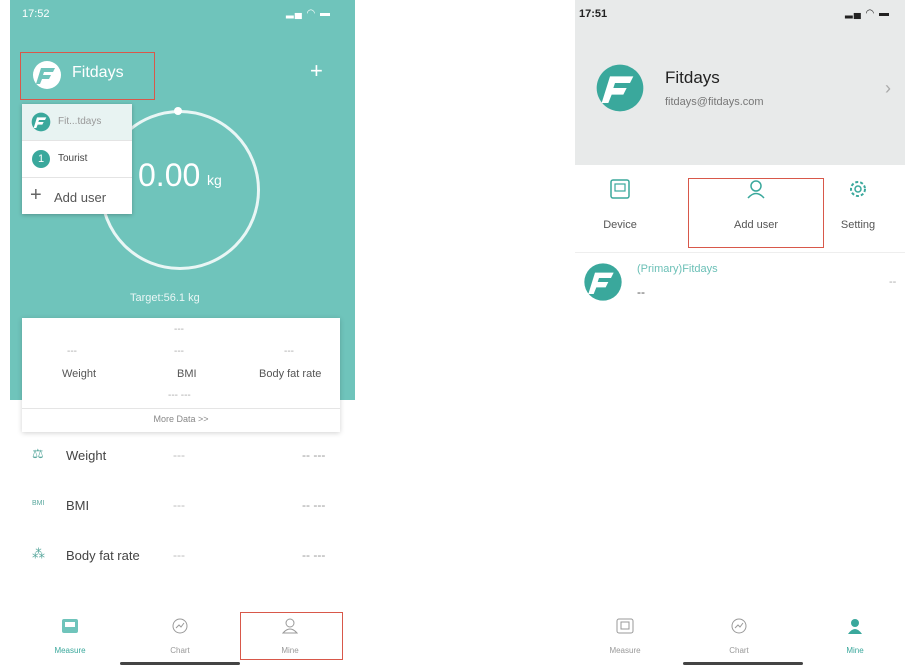 The image size is (905, 666). What do you see at coordinates (38, 453) in the screenshot?
I see `scale-icon: ⚖` at bounding box center [38, 453].